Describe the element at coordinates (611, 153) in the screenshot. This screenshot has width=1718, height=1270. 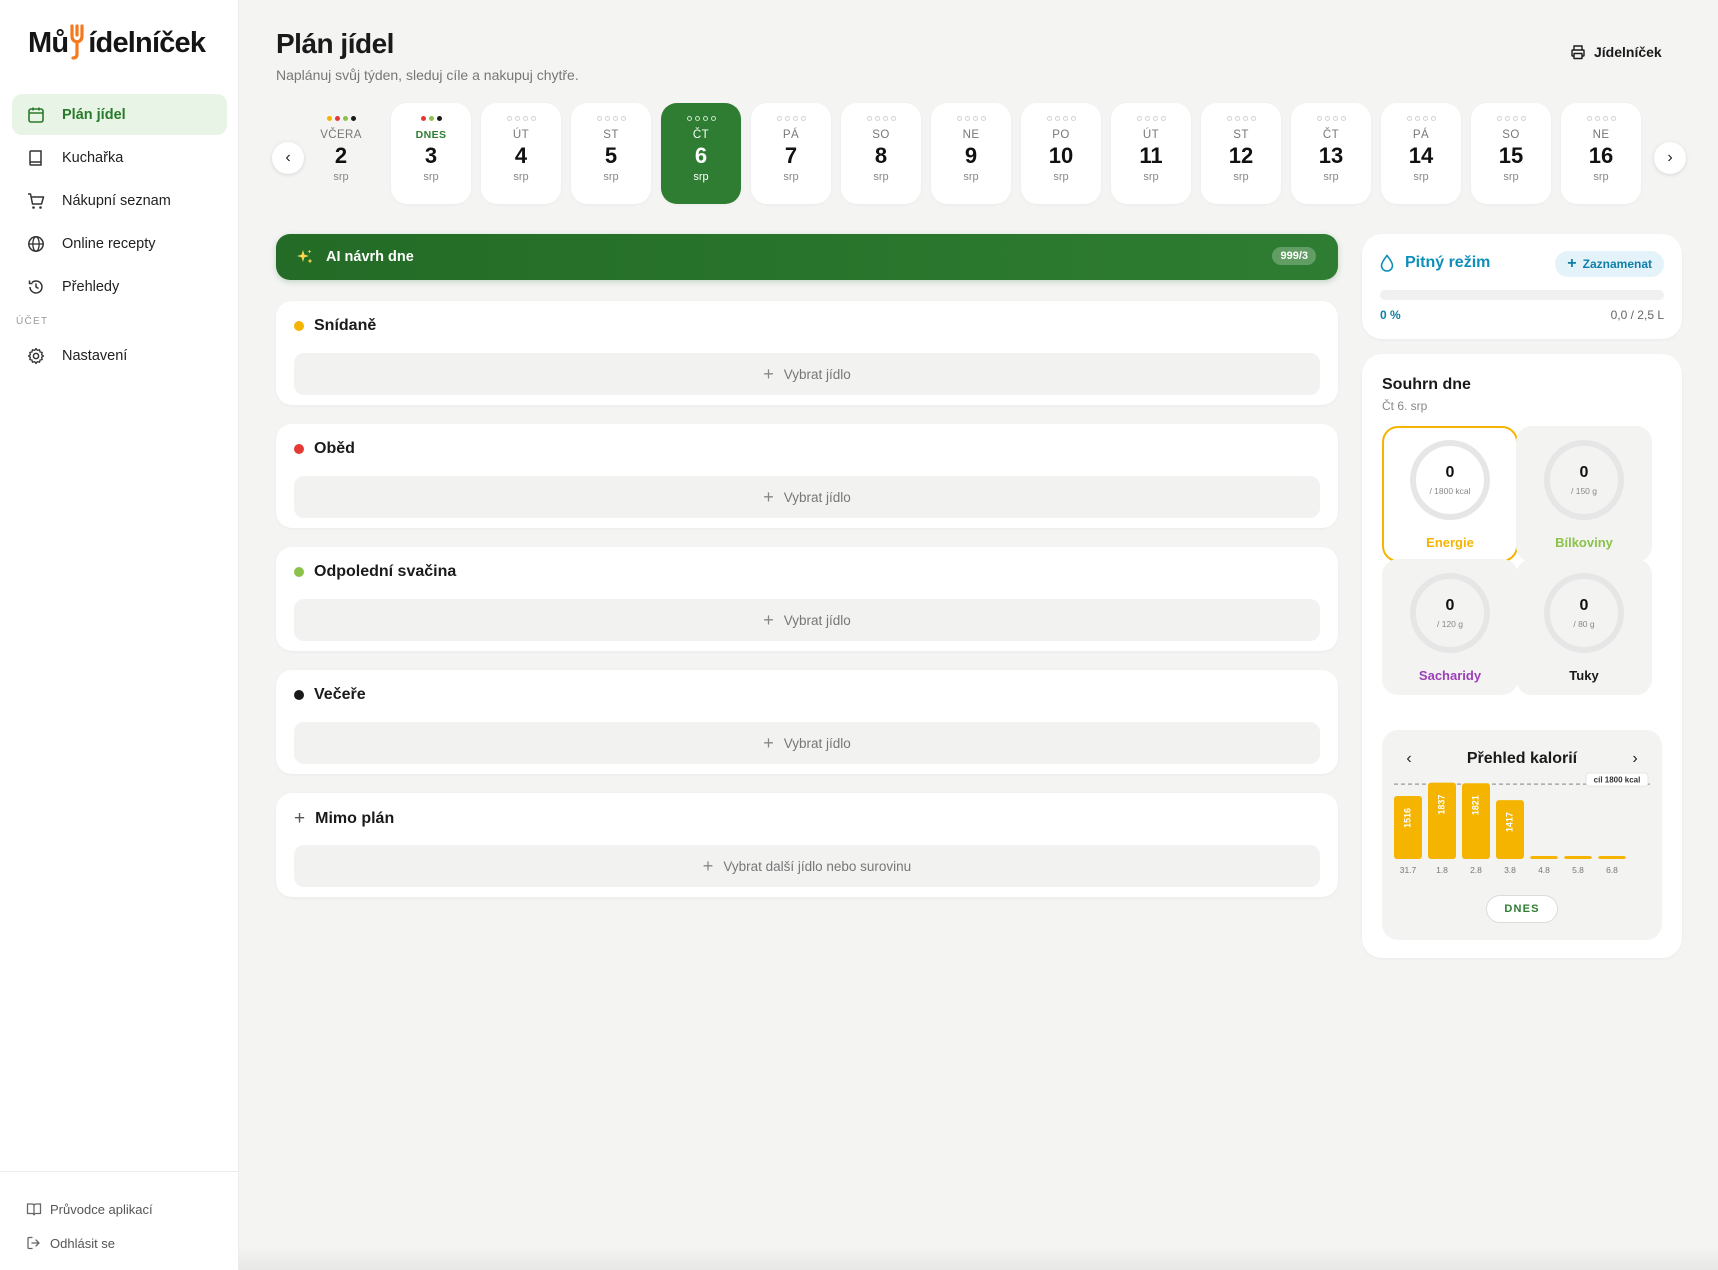
I see `day-5: ST 5 srp` at that location.